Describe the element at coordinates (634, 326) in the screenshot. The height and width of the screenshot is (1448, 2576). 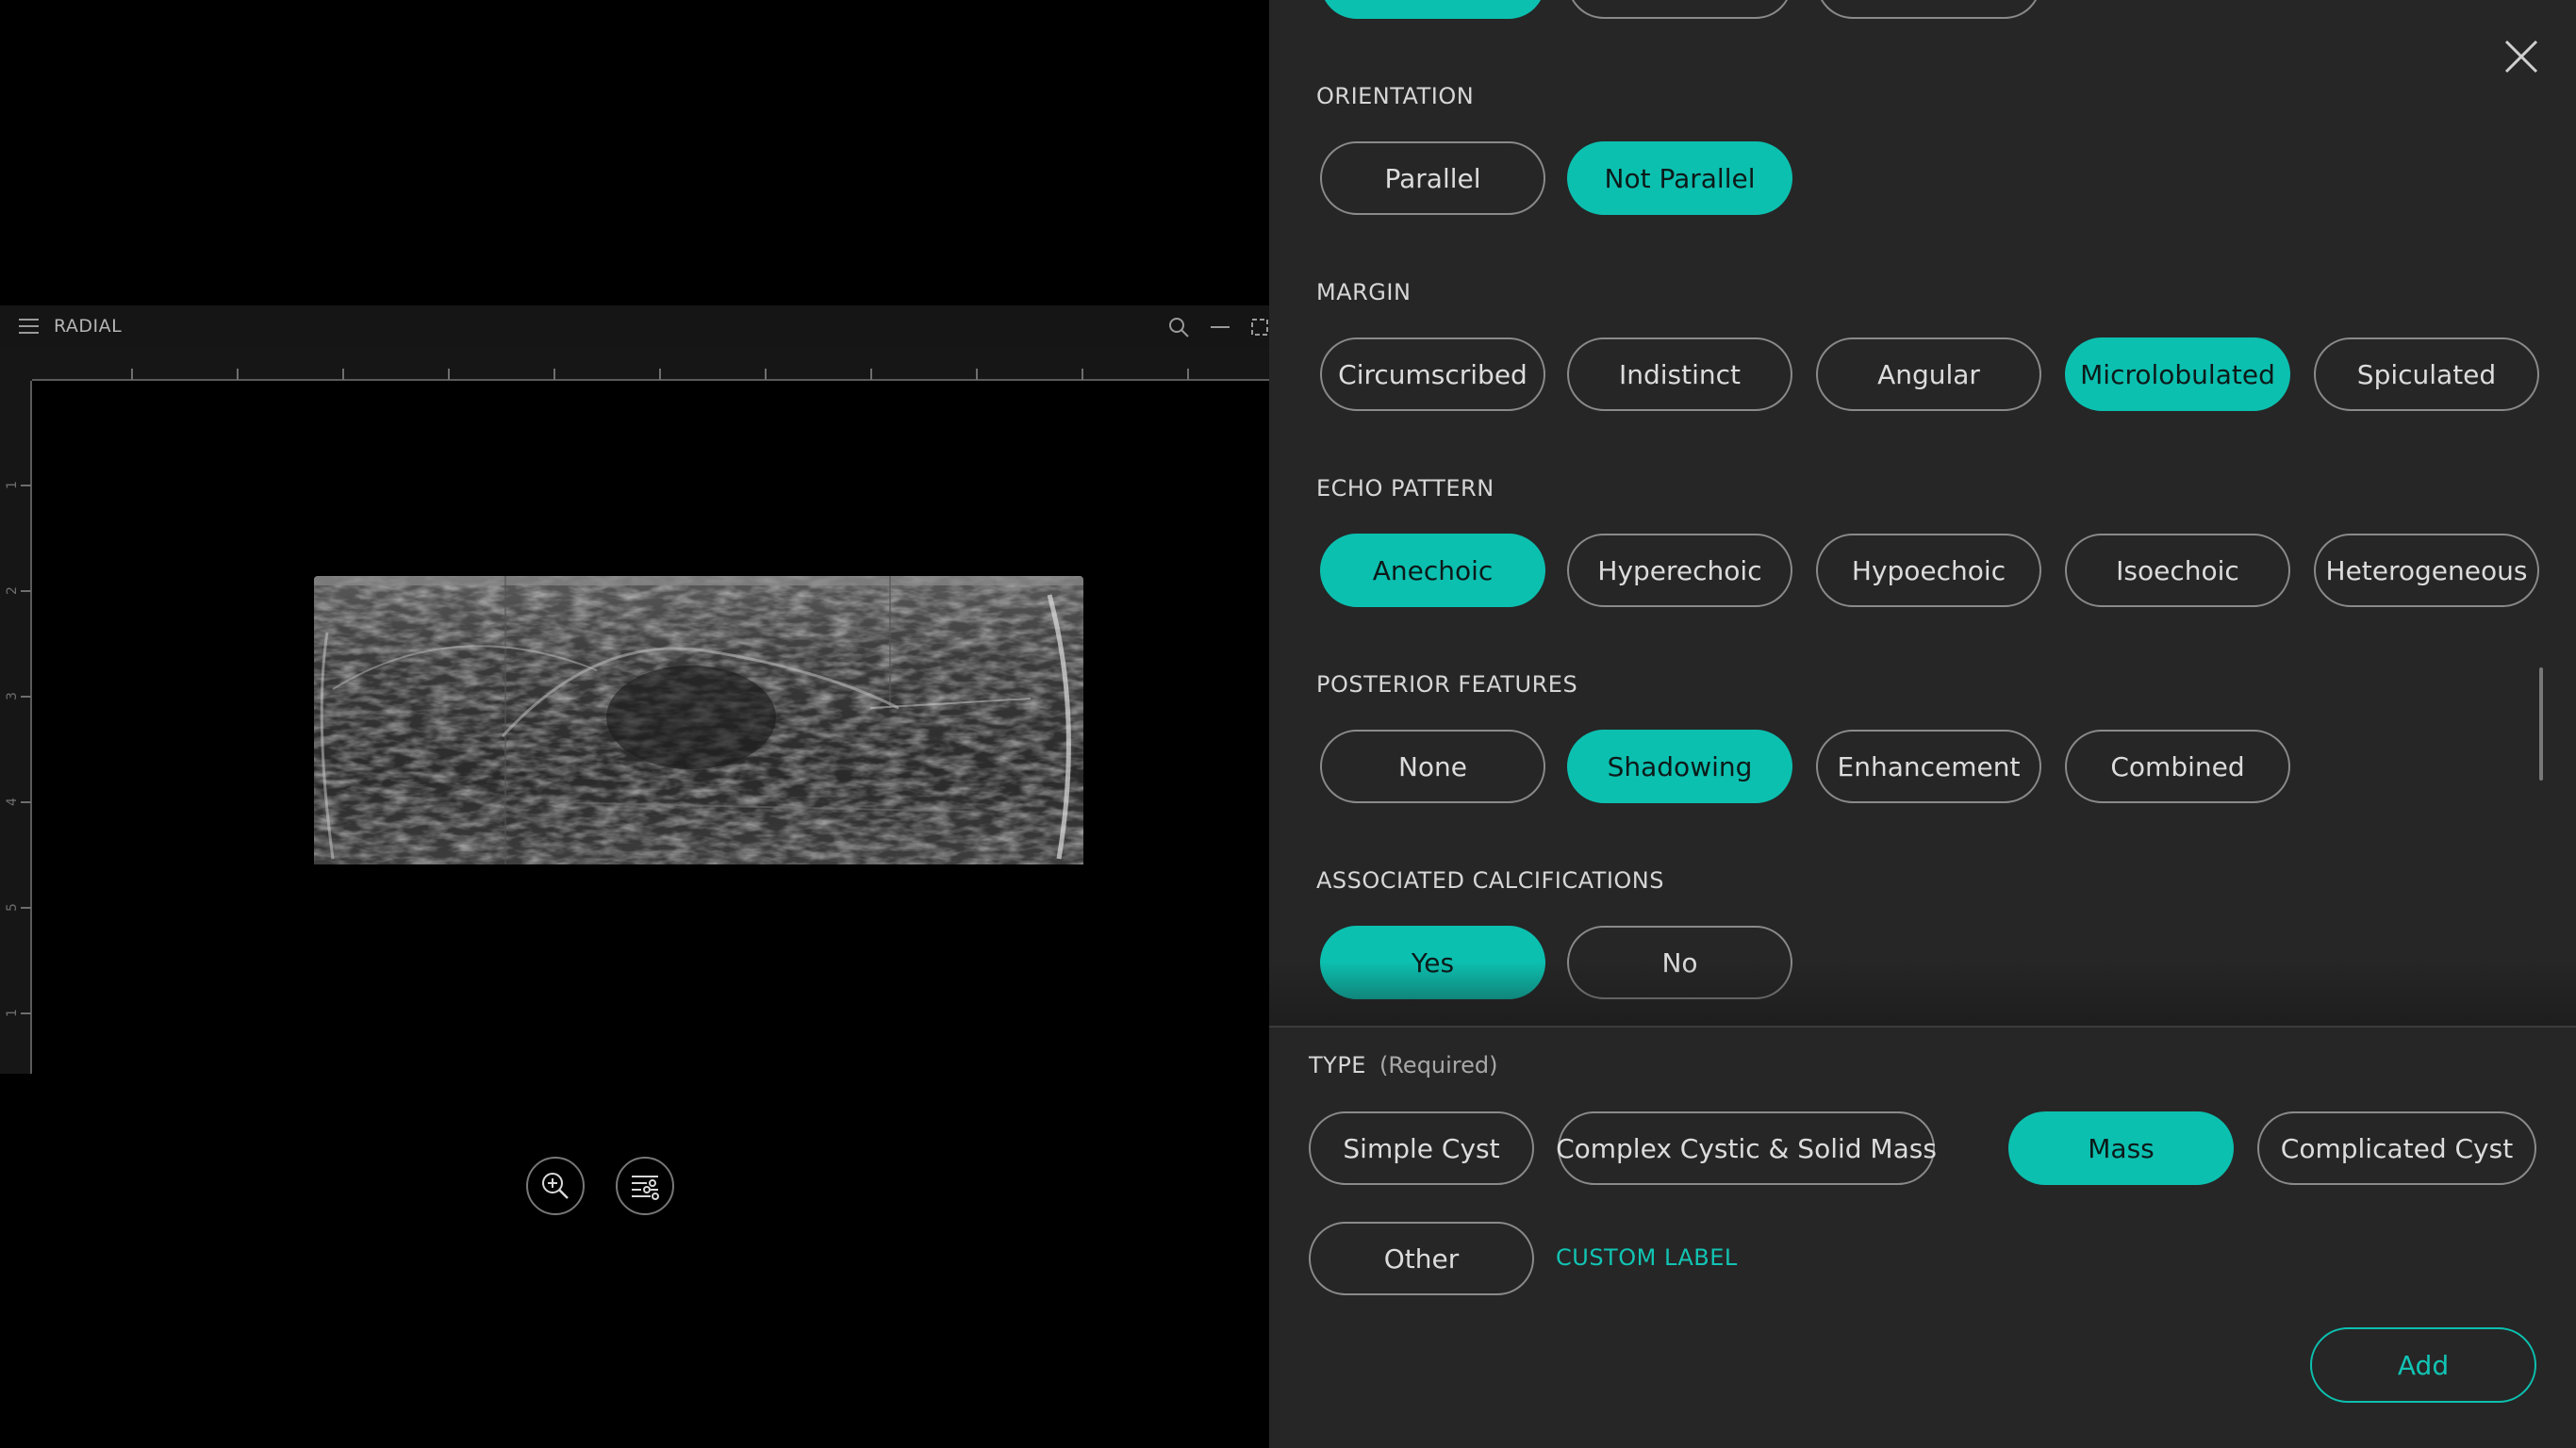
I see `viewer-toolbar: RADIAL` at that location.